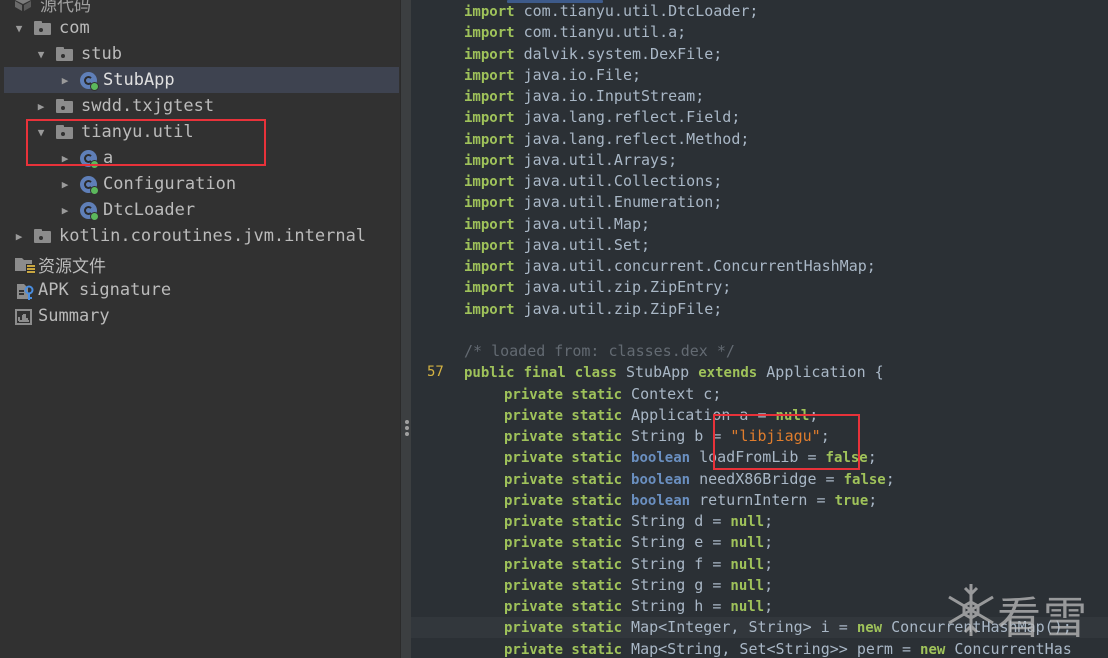 This screenshot has height=658, width=1108. I want to click on code-line: import java.util.Collections;, so click(759, 181).